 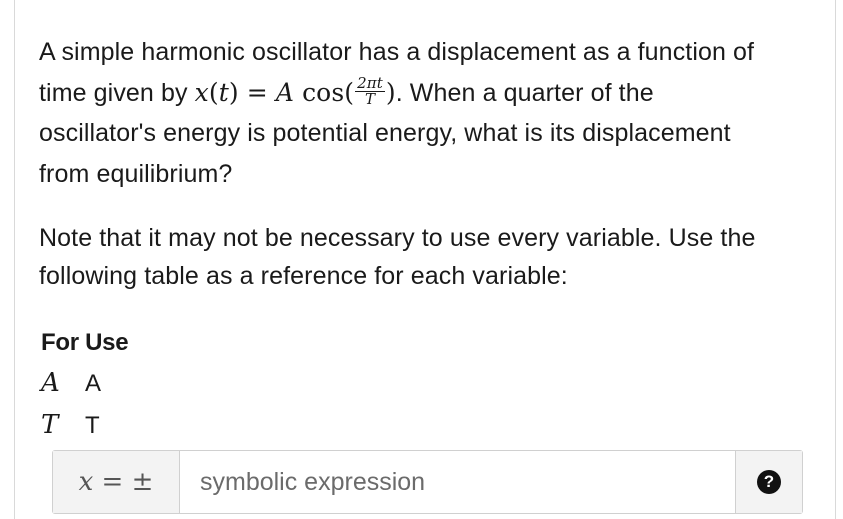 I want to click on formula-fraction: 2πt T, so click(x=370, y=91).